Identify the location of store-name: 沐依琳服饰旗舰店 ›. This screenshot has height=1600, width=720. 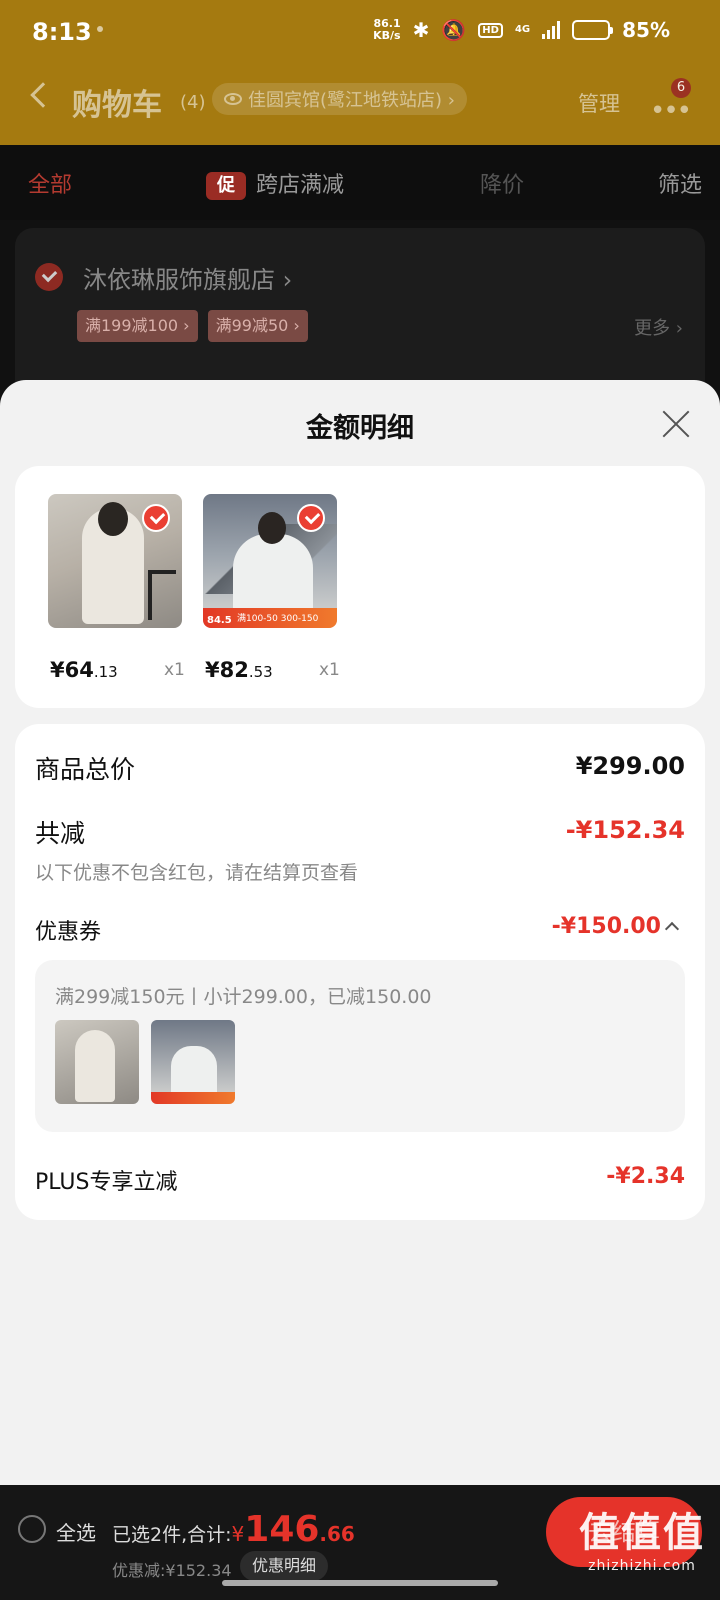
(187, 277).